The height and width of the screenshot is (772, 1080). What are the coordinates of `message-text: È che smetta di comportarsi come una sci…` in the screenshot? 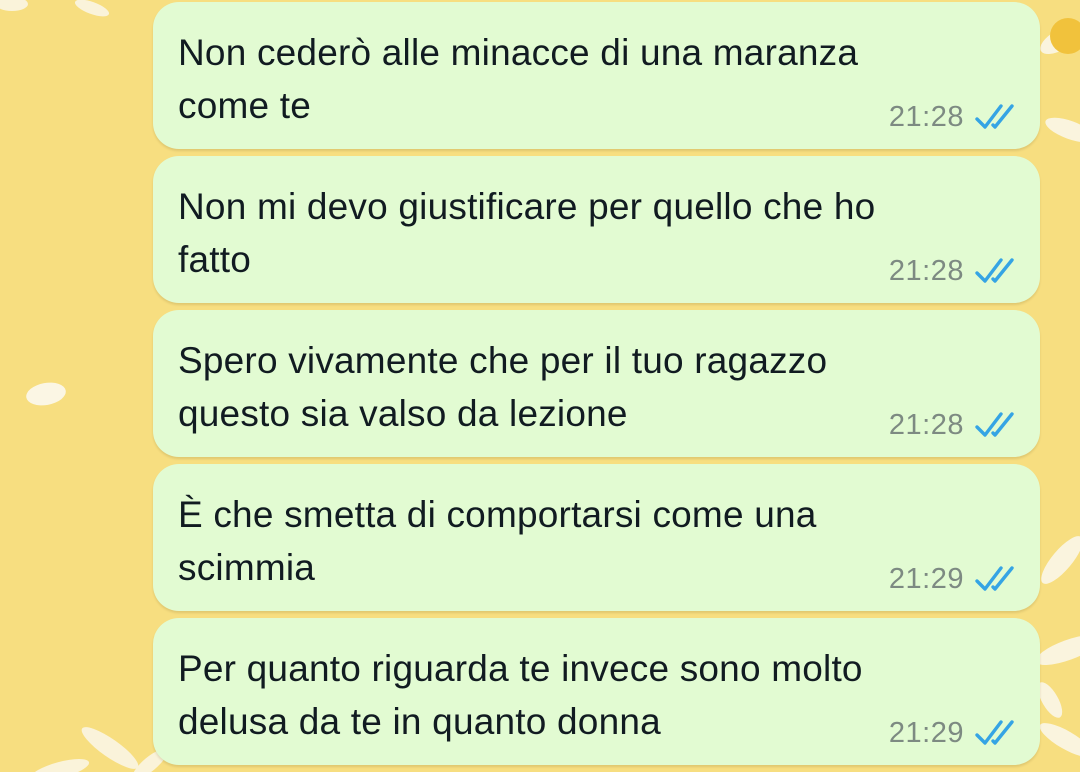 It's located at (497, 541).